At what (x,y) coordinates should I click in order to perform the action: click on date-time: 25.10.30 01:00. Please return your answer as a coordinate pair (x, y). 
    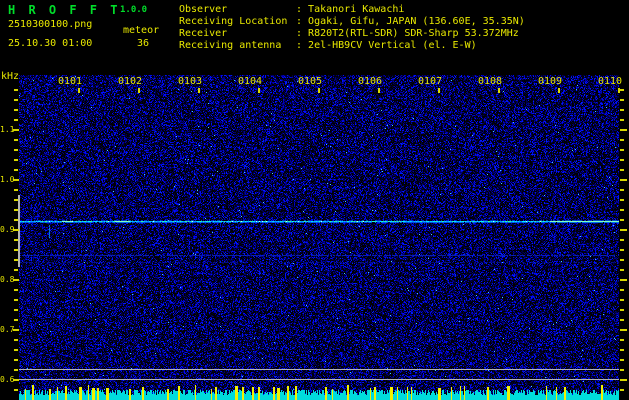
    Looking at the image, I should click on (50, 43).